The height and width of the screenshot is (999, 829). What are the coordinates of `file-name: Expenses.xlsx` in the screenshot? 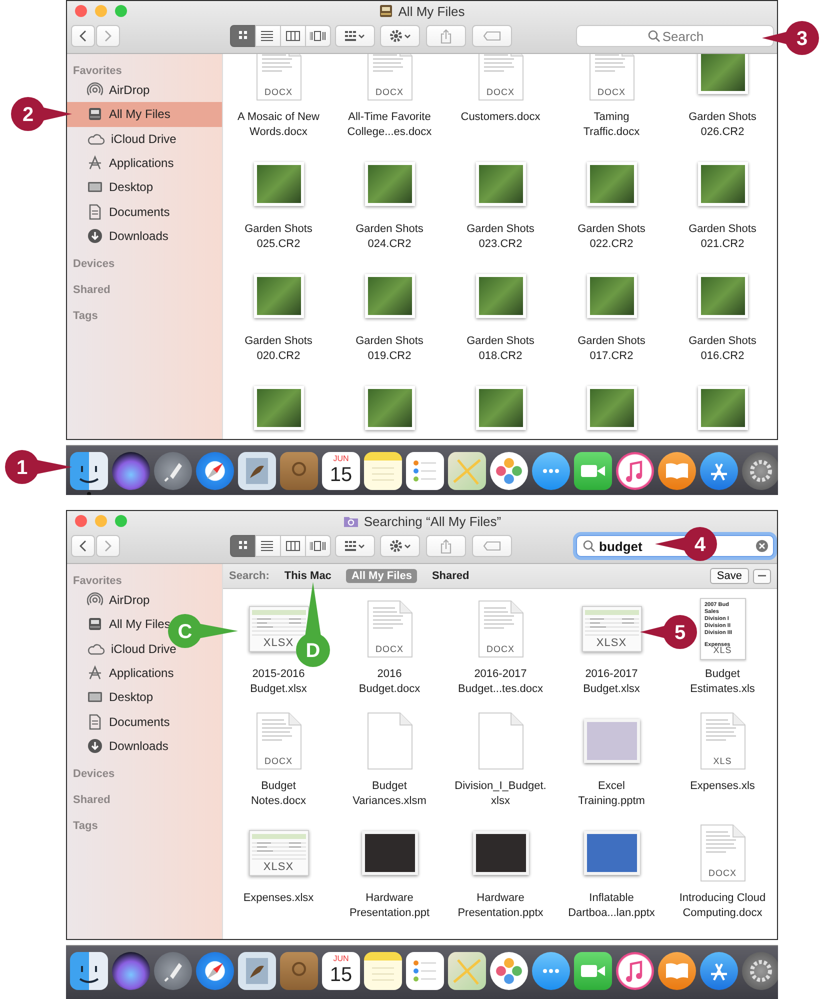 It's located at (278, 898).